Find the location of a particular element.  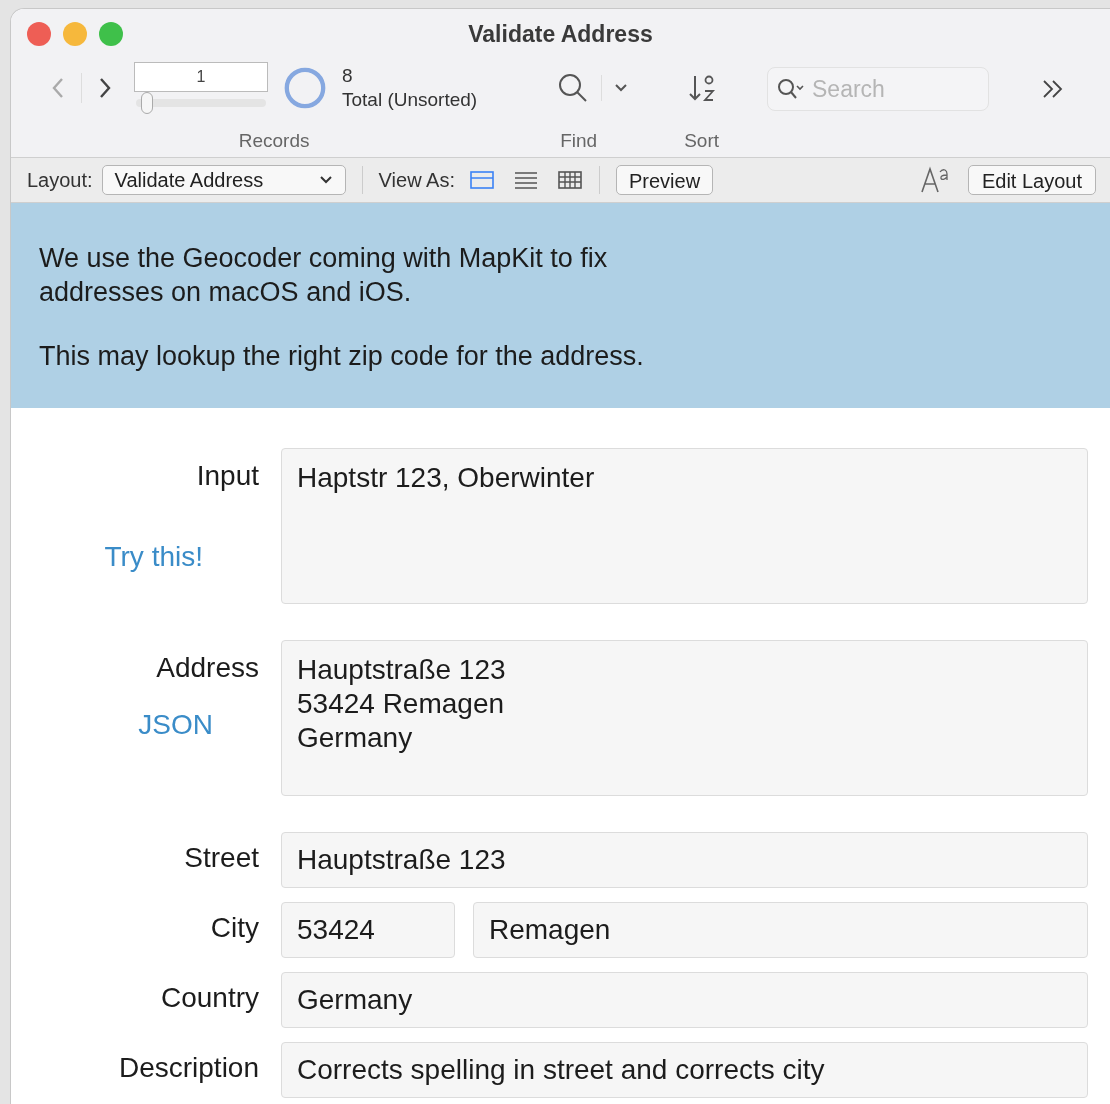

sort-label: Sort is located at coordinates (702, 141).